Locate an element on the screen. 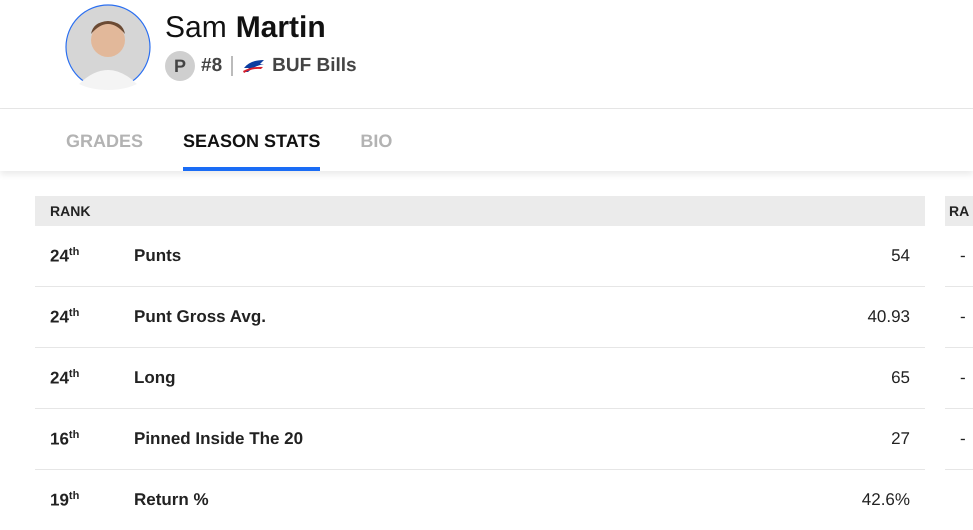 This screenshot has width=973, height=530. stat-value: 54 is located at coordinates (900, 256).